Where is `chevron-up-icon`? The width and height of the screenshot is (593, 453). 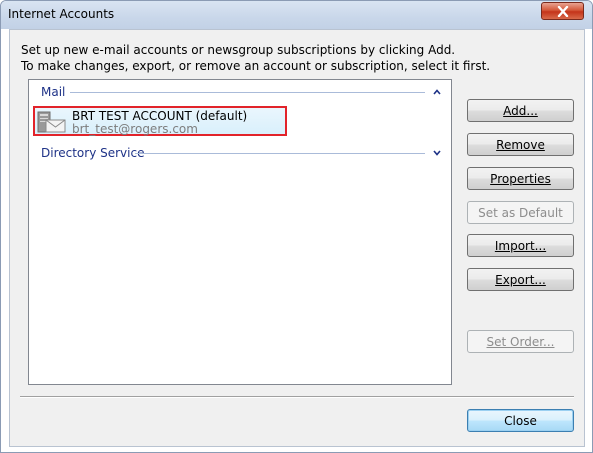 chevron-up-icon is located at coordinates (437, 92).